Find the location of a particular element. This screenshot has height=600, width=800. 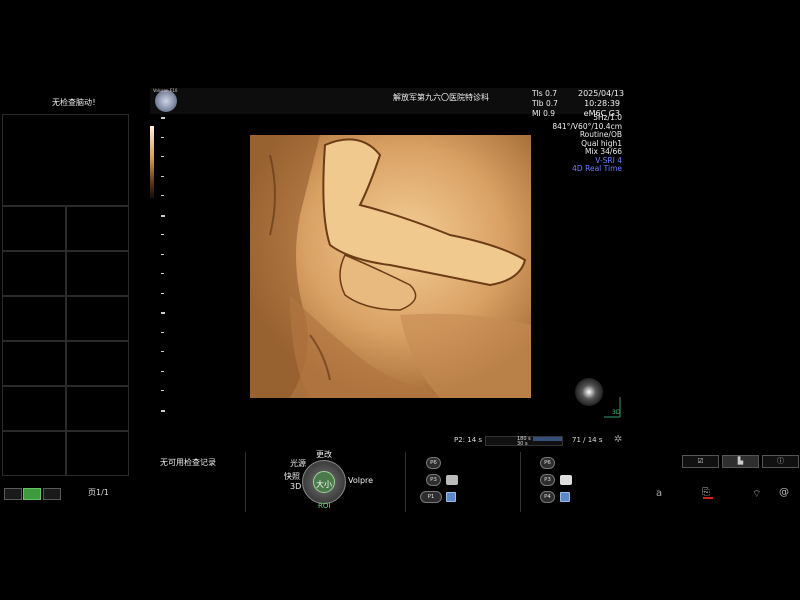

chart-icon: ▙ is located at coordinates (740, 461).